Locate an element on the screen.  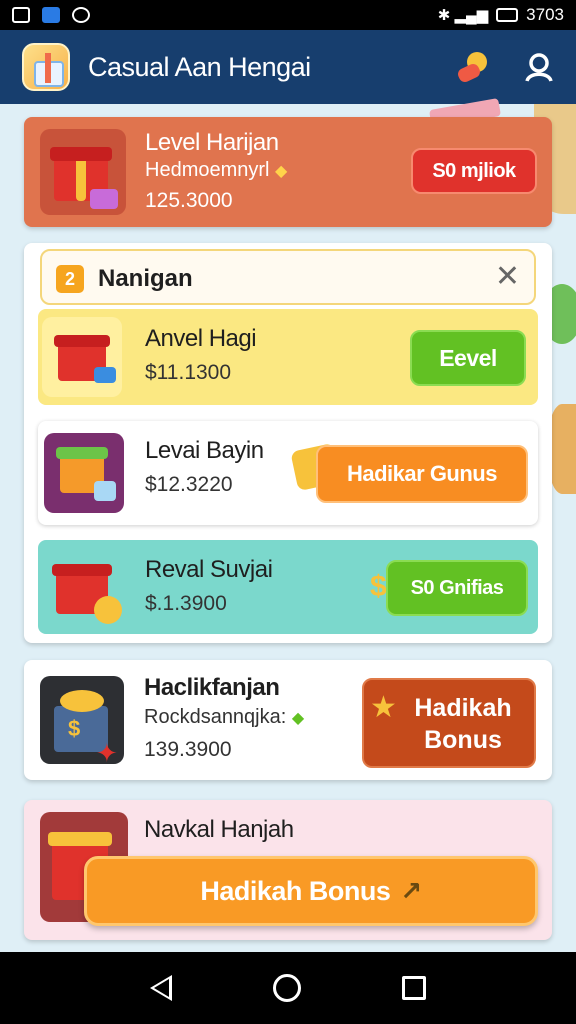
close-icon: ✕ is located at coordinates (507, 276).